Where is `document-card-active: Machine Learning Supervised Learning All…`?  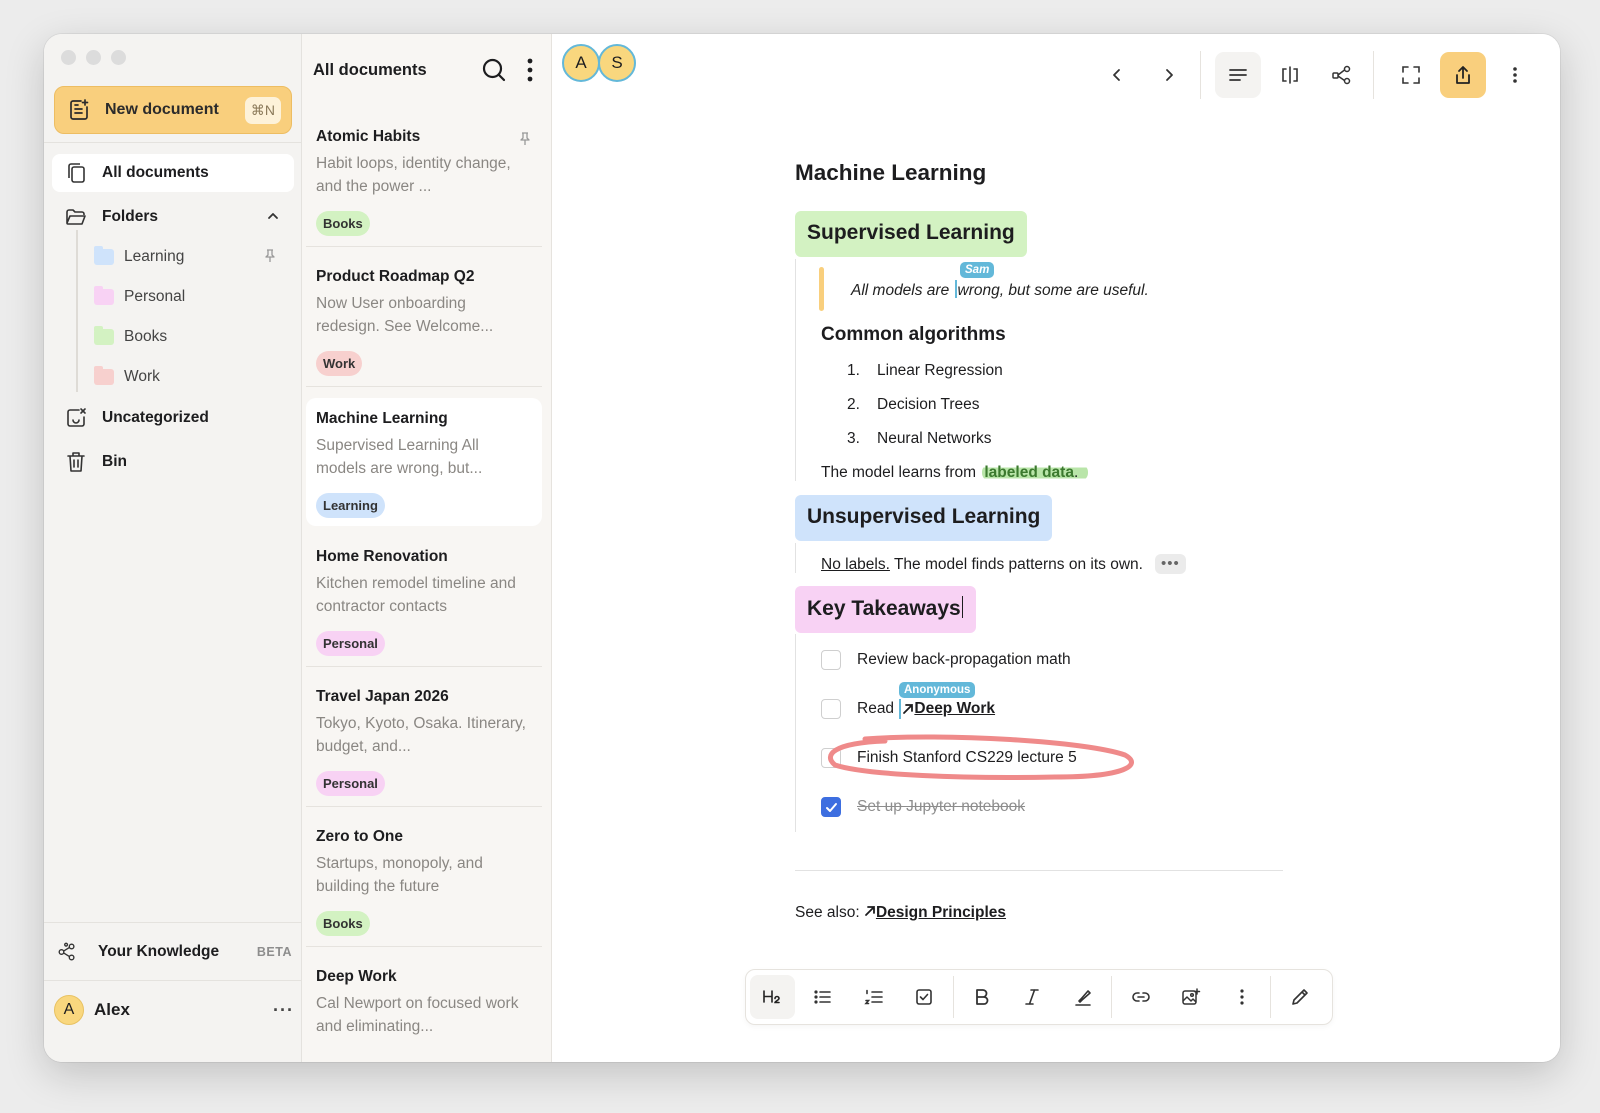
document-card-active: Machine Learning Supervised Learning All… is located at coordinates (424, 462).